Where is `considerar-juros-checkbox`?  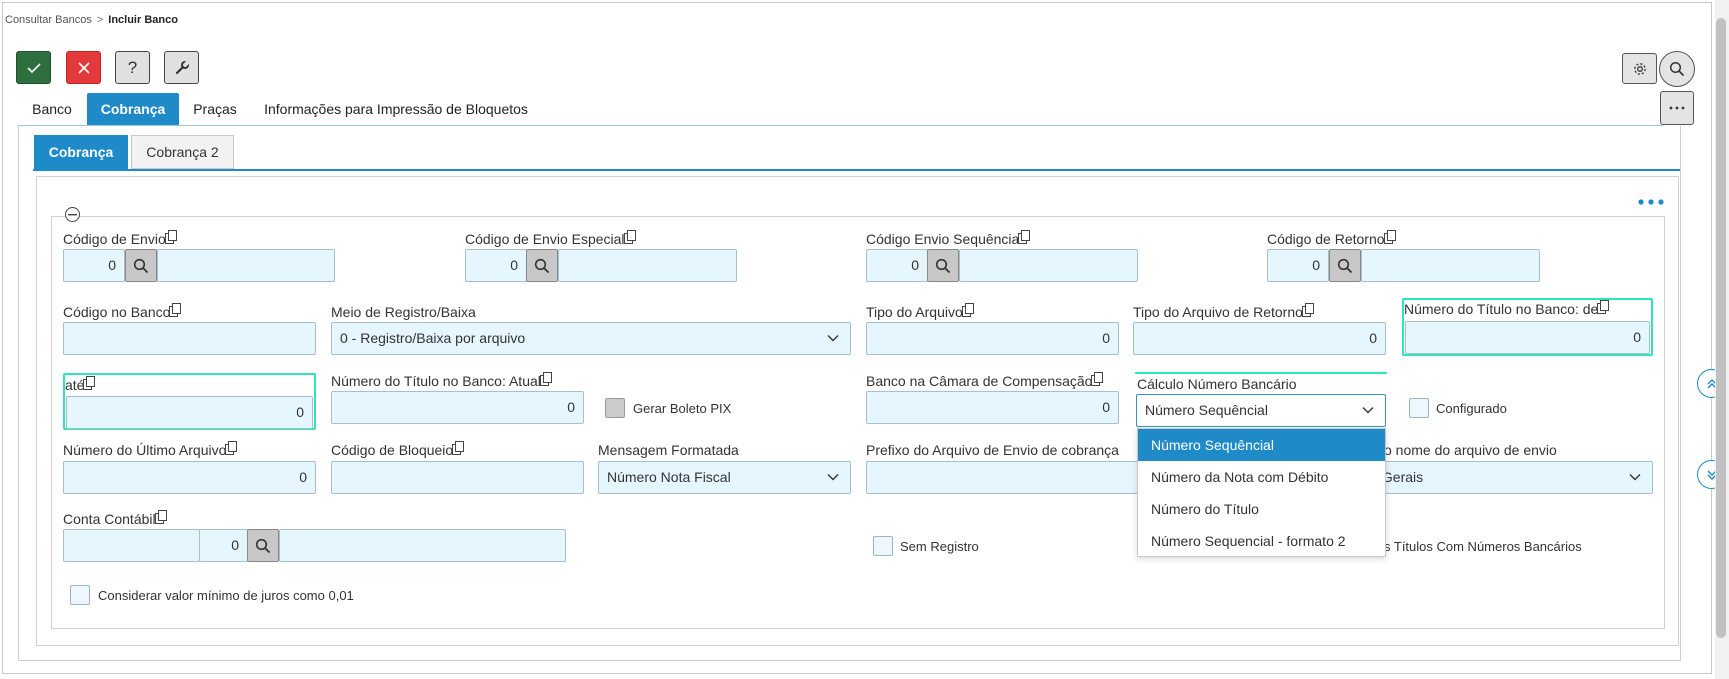
considerar-juros-checkbox is located at coordinates (80, 595).